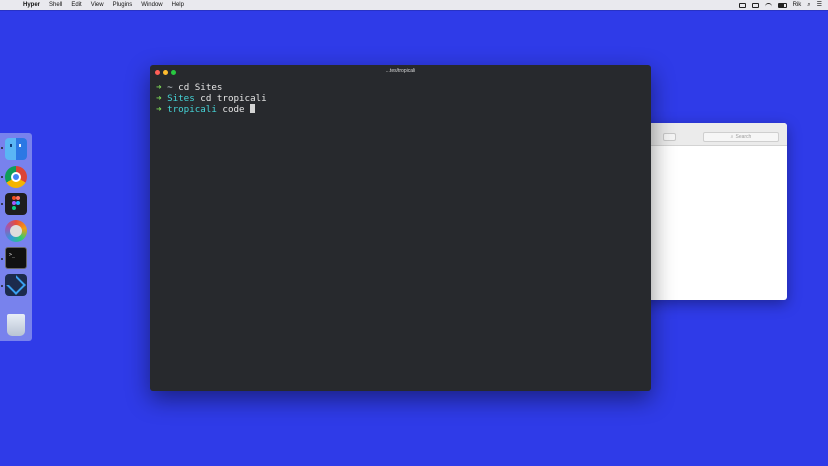 The image size is (828, 466). I want to click on menu-shell: Shell, so click(55, 5).